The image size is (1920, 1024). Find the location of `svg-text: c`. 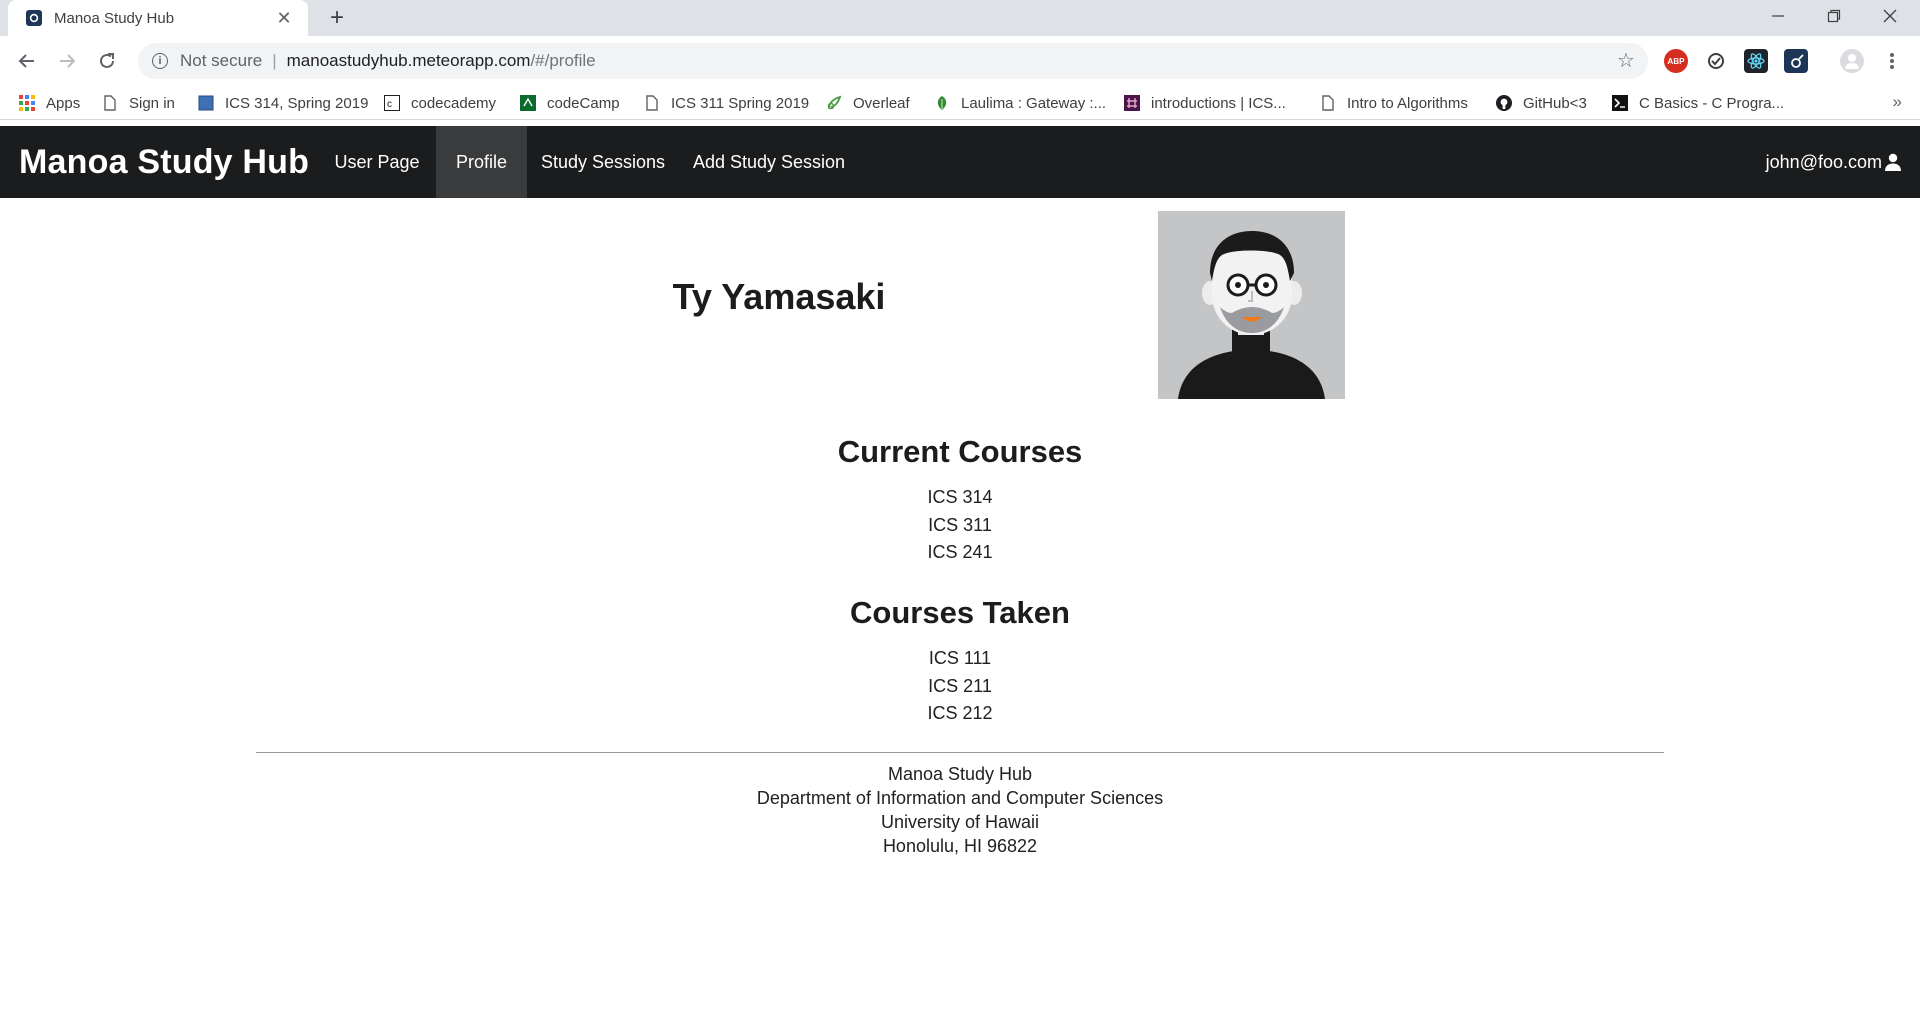

svg-text: c is located at coordinates (389, 104).